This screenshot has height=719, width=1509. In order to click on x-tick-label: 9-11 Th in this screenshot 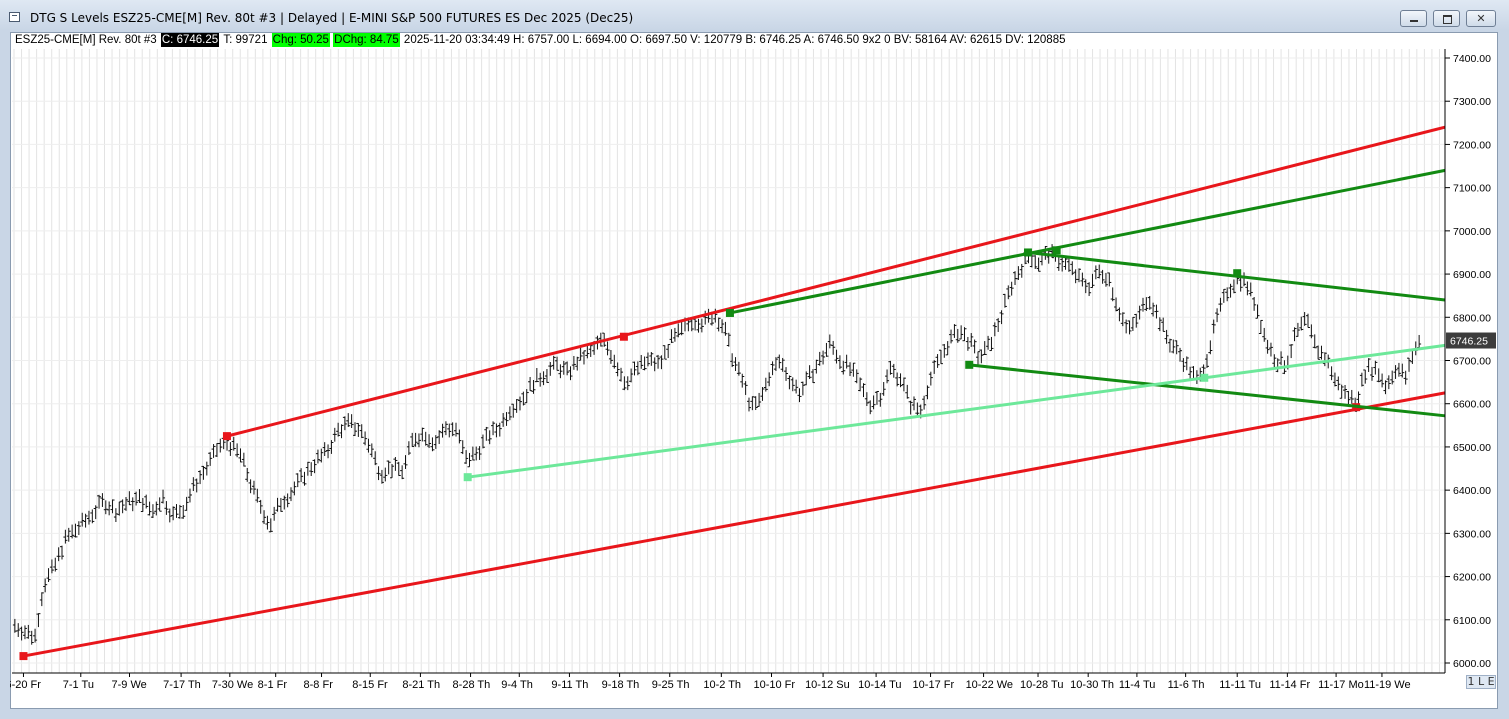, I will do `click(569, 685)`.